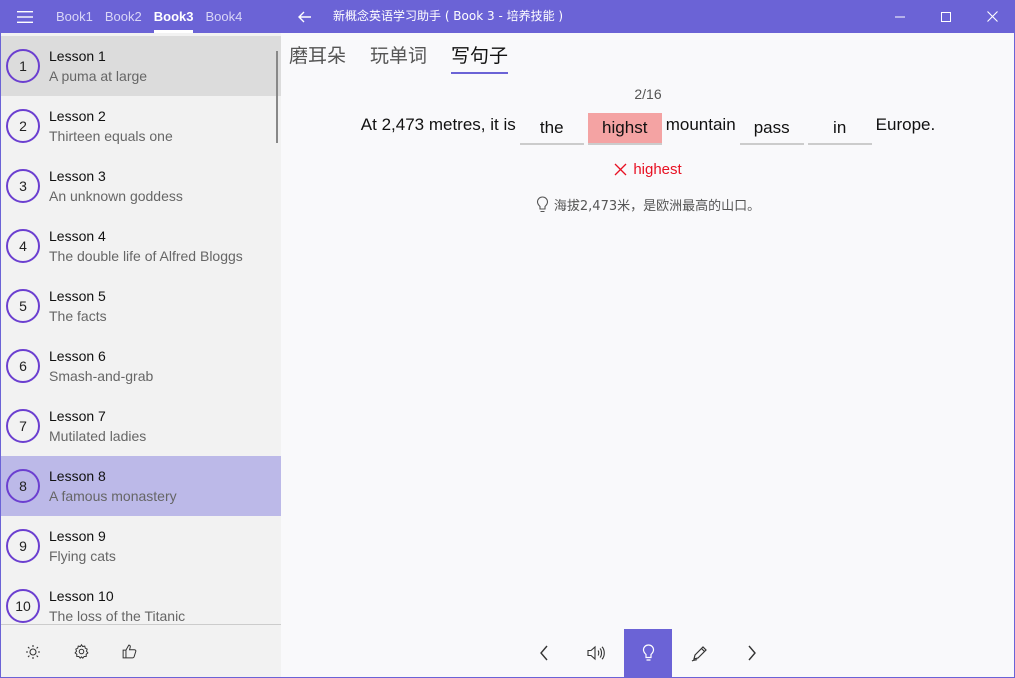  Describe the element at coordinates (77, 476) in the screenshot. I see `lesson-label: Lesson 8` at that location.